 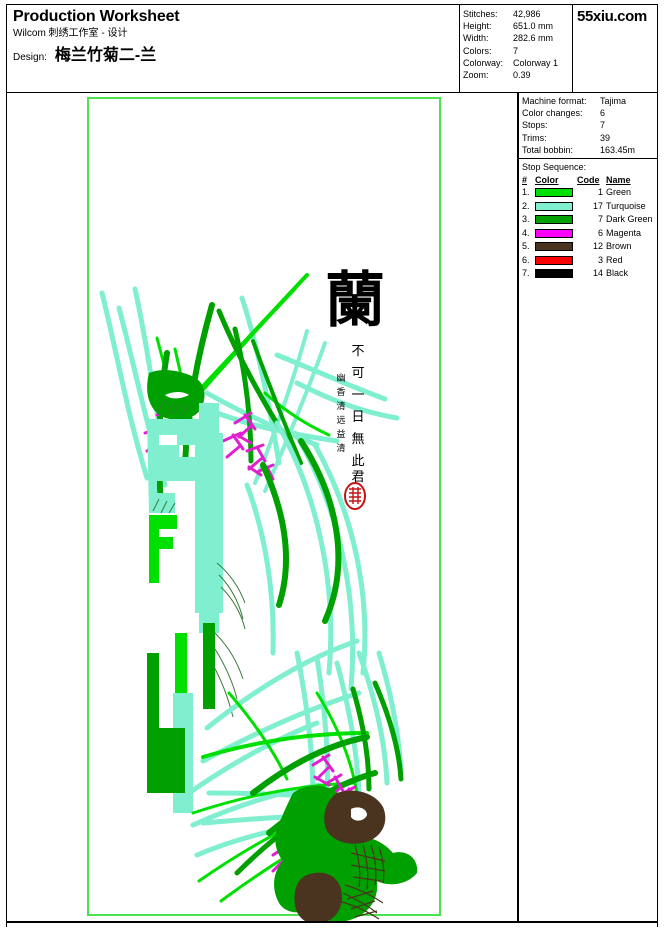 What do you see at coordinates (168, 440) in the screenshot?
I see `rock-turquoise-notch` at bounding box center [168, 440].